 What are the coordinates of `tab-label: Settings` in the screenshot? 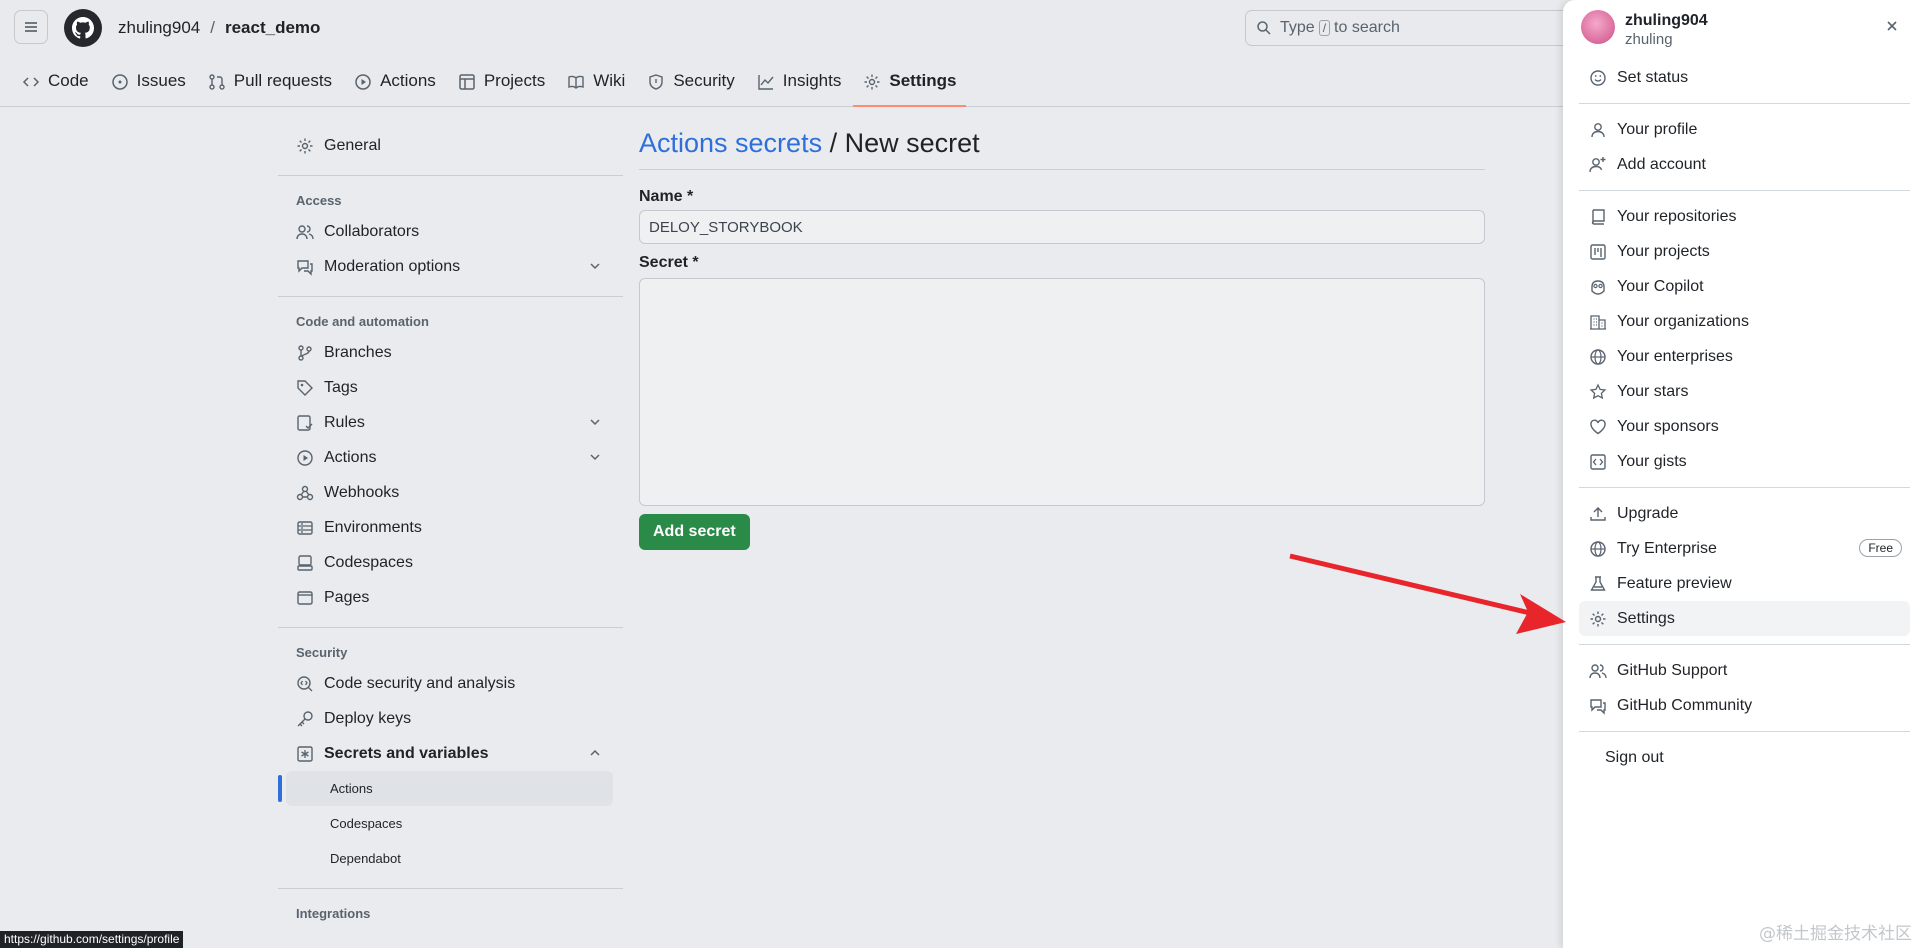 It's located at (923, 80).